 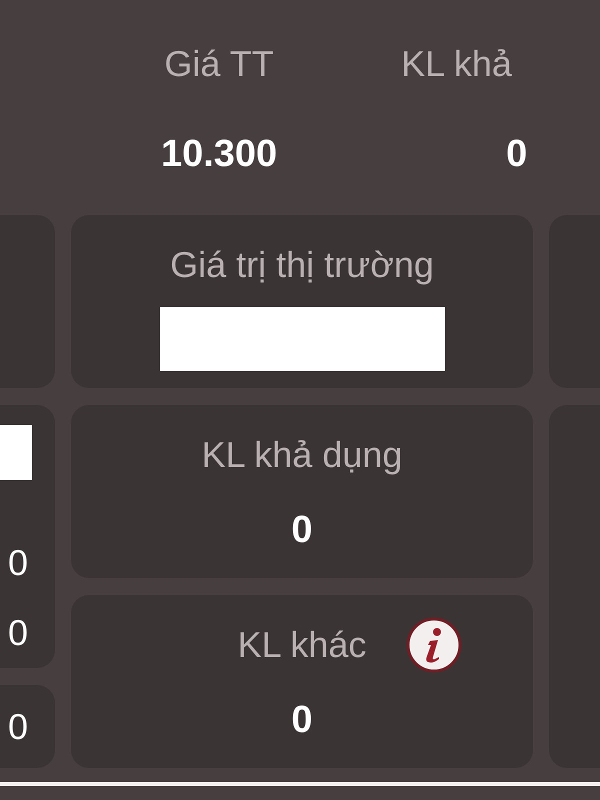 What do you see at coordinates (219, 64) in the screenshot?
I see `column-label: Giá TT` at bounding box center [219, 64].